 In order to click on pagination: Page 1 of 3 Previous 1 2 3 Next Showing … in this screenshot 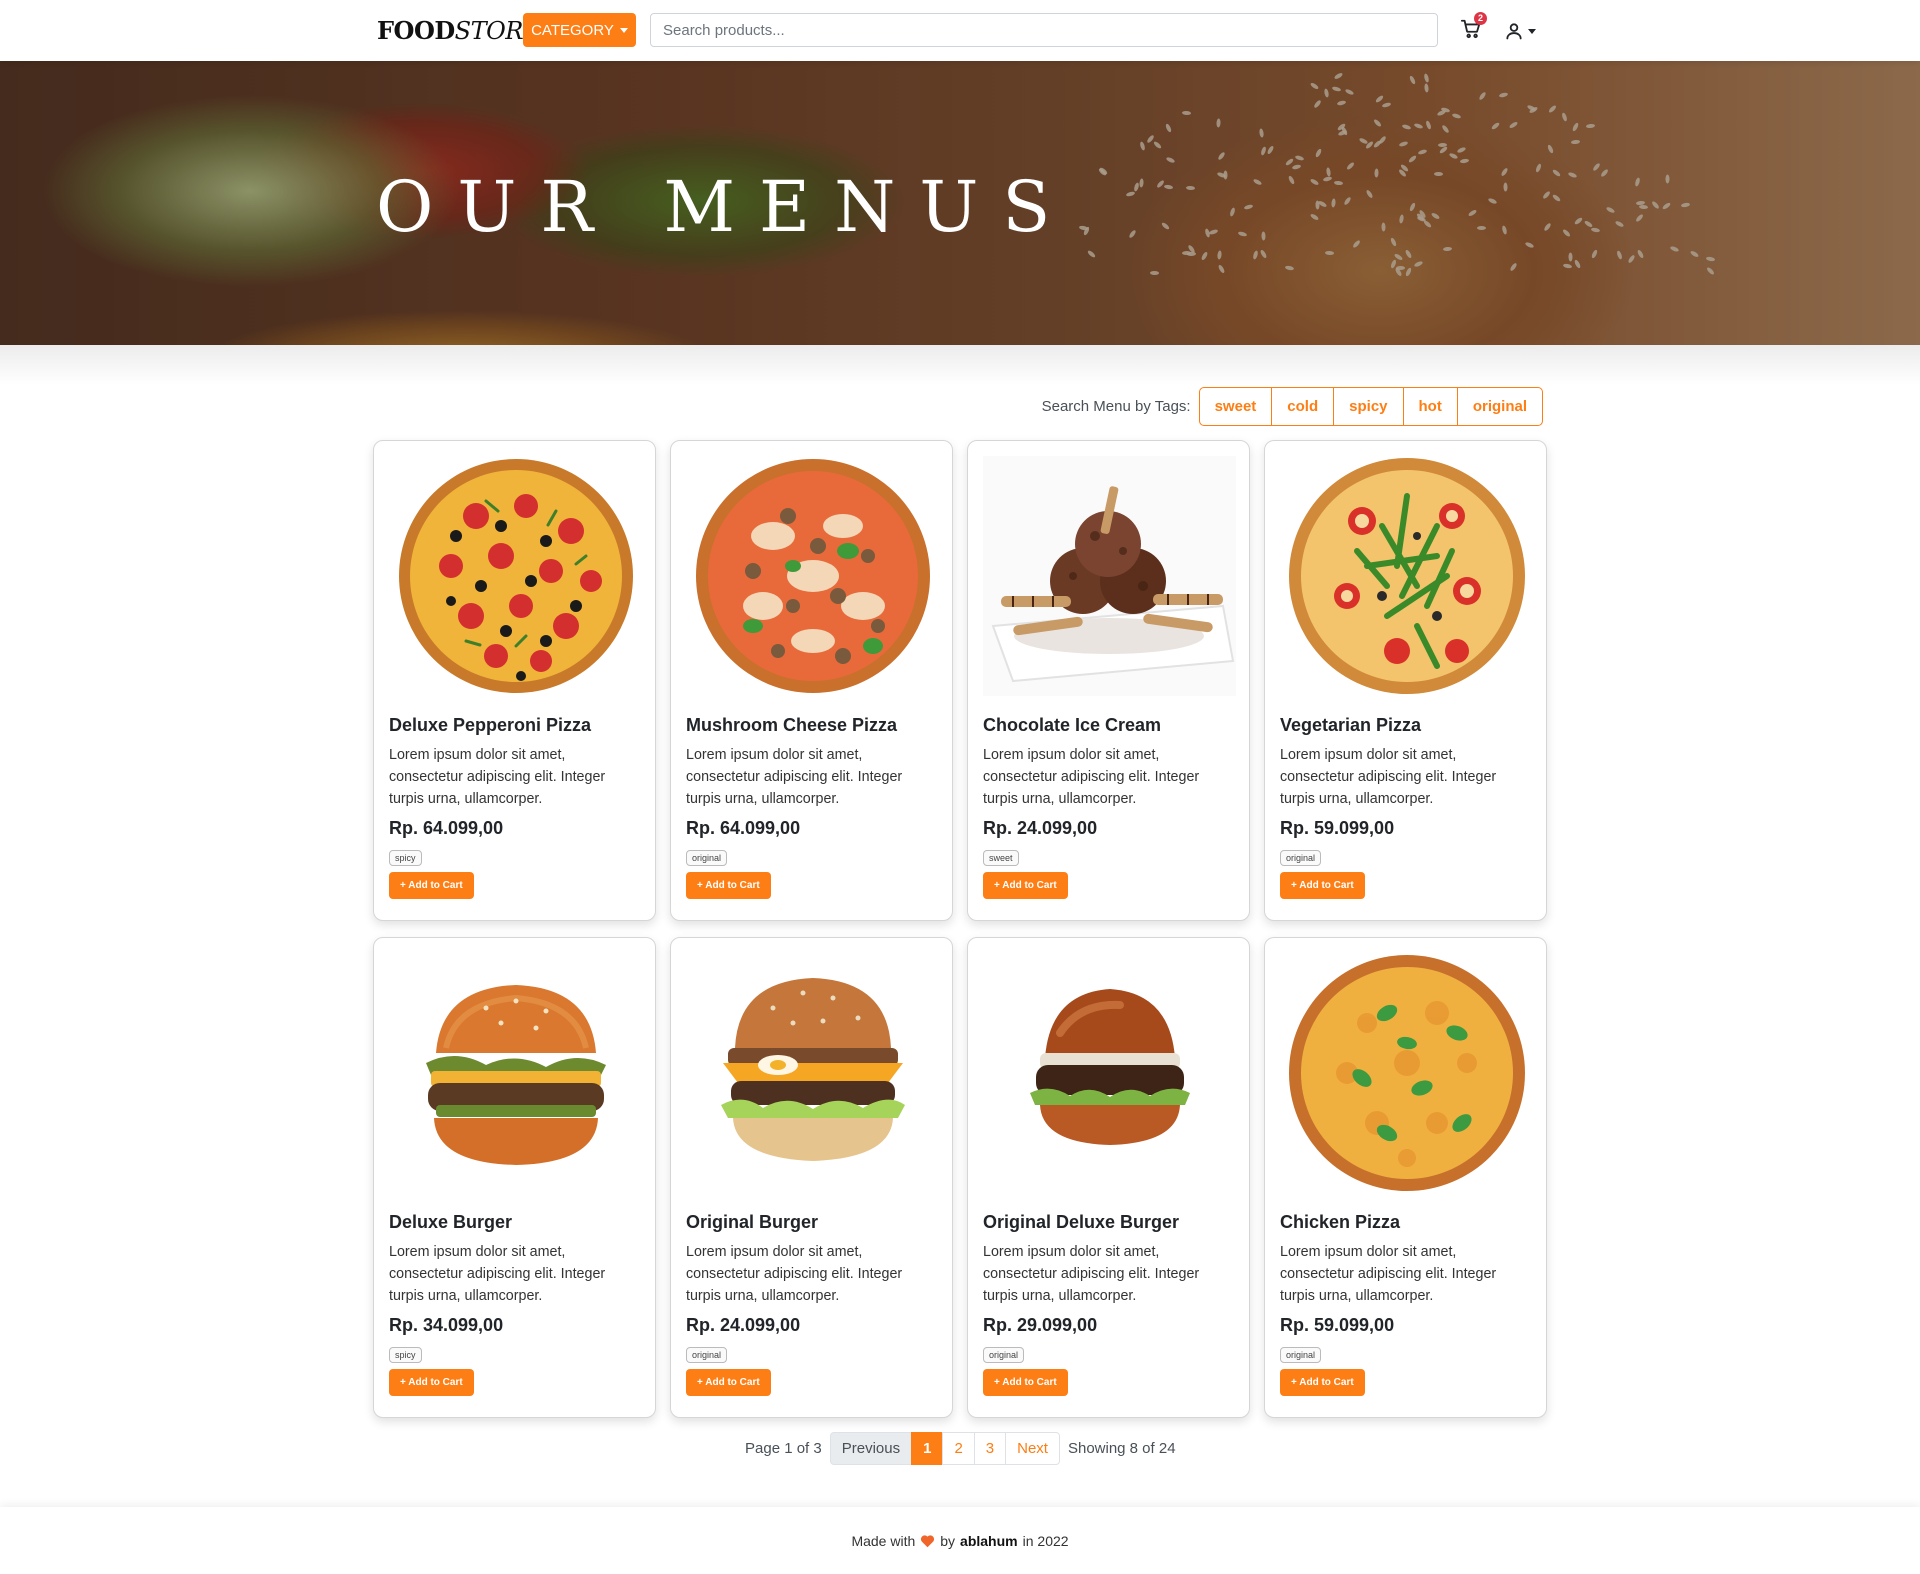, I will do `click(960, 1448)`.